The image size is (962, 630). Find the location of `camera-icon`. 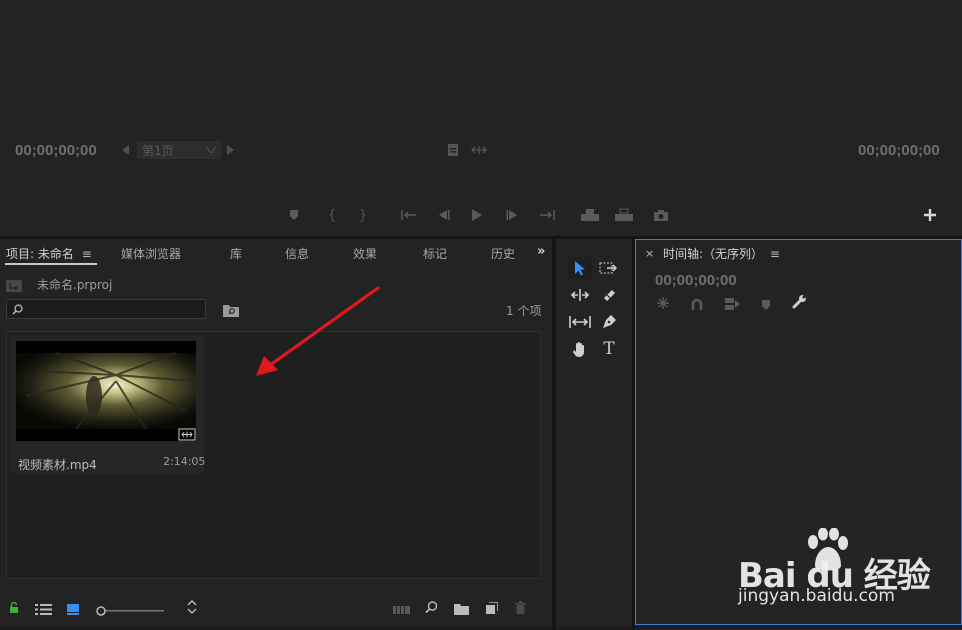

camera-icon is located at coordinates (661, 215).